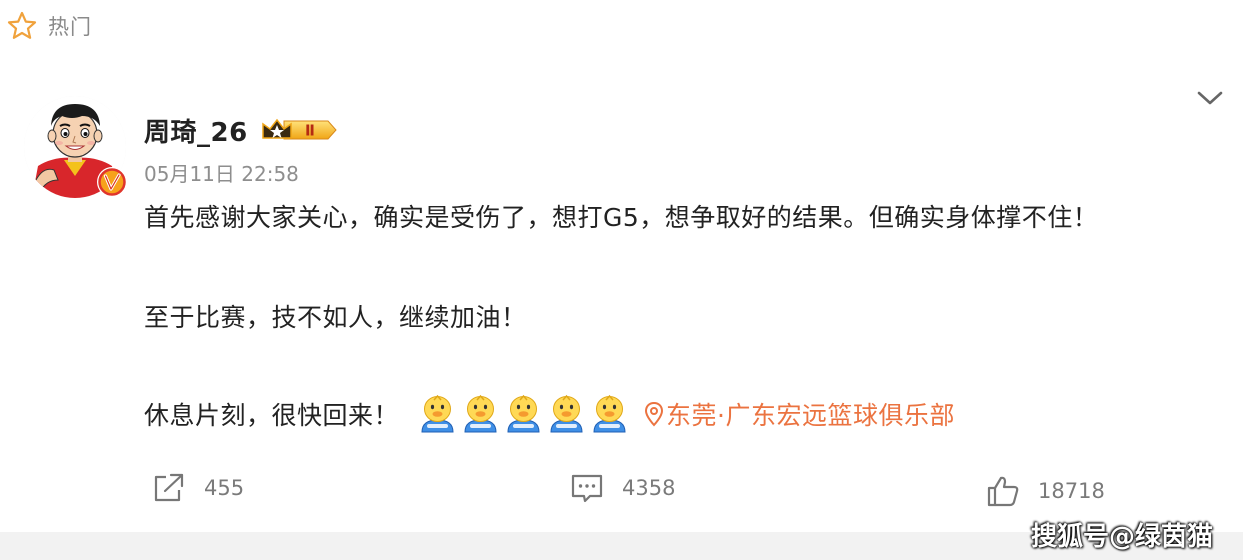 The width and height of the screenshot is (1243, 560). What do you see at coordinates (221, 172) in the screenshot?
I see `post-timestamp: 05月11日 22:58` at bounding box center [221, 172].